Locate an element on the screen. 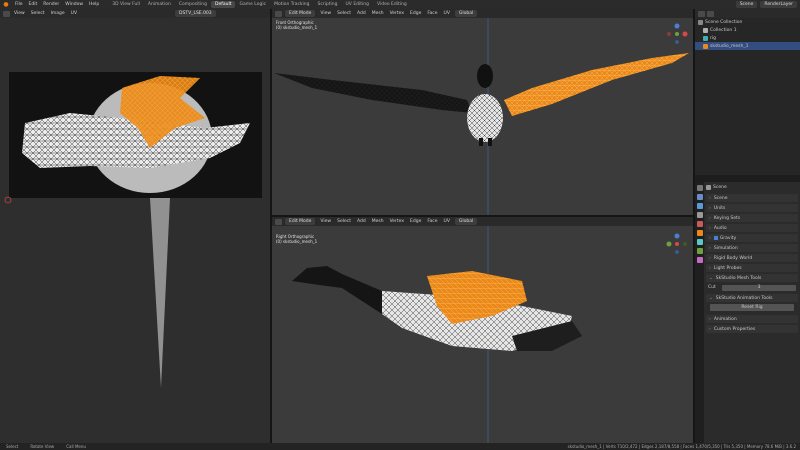 The image size is (800, 450). image-name-field: DSTV_LSE.003 is located at coordinates (195, 13).